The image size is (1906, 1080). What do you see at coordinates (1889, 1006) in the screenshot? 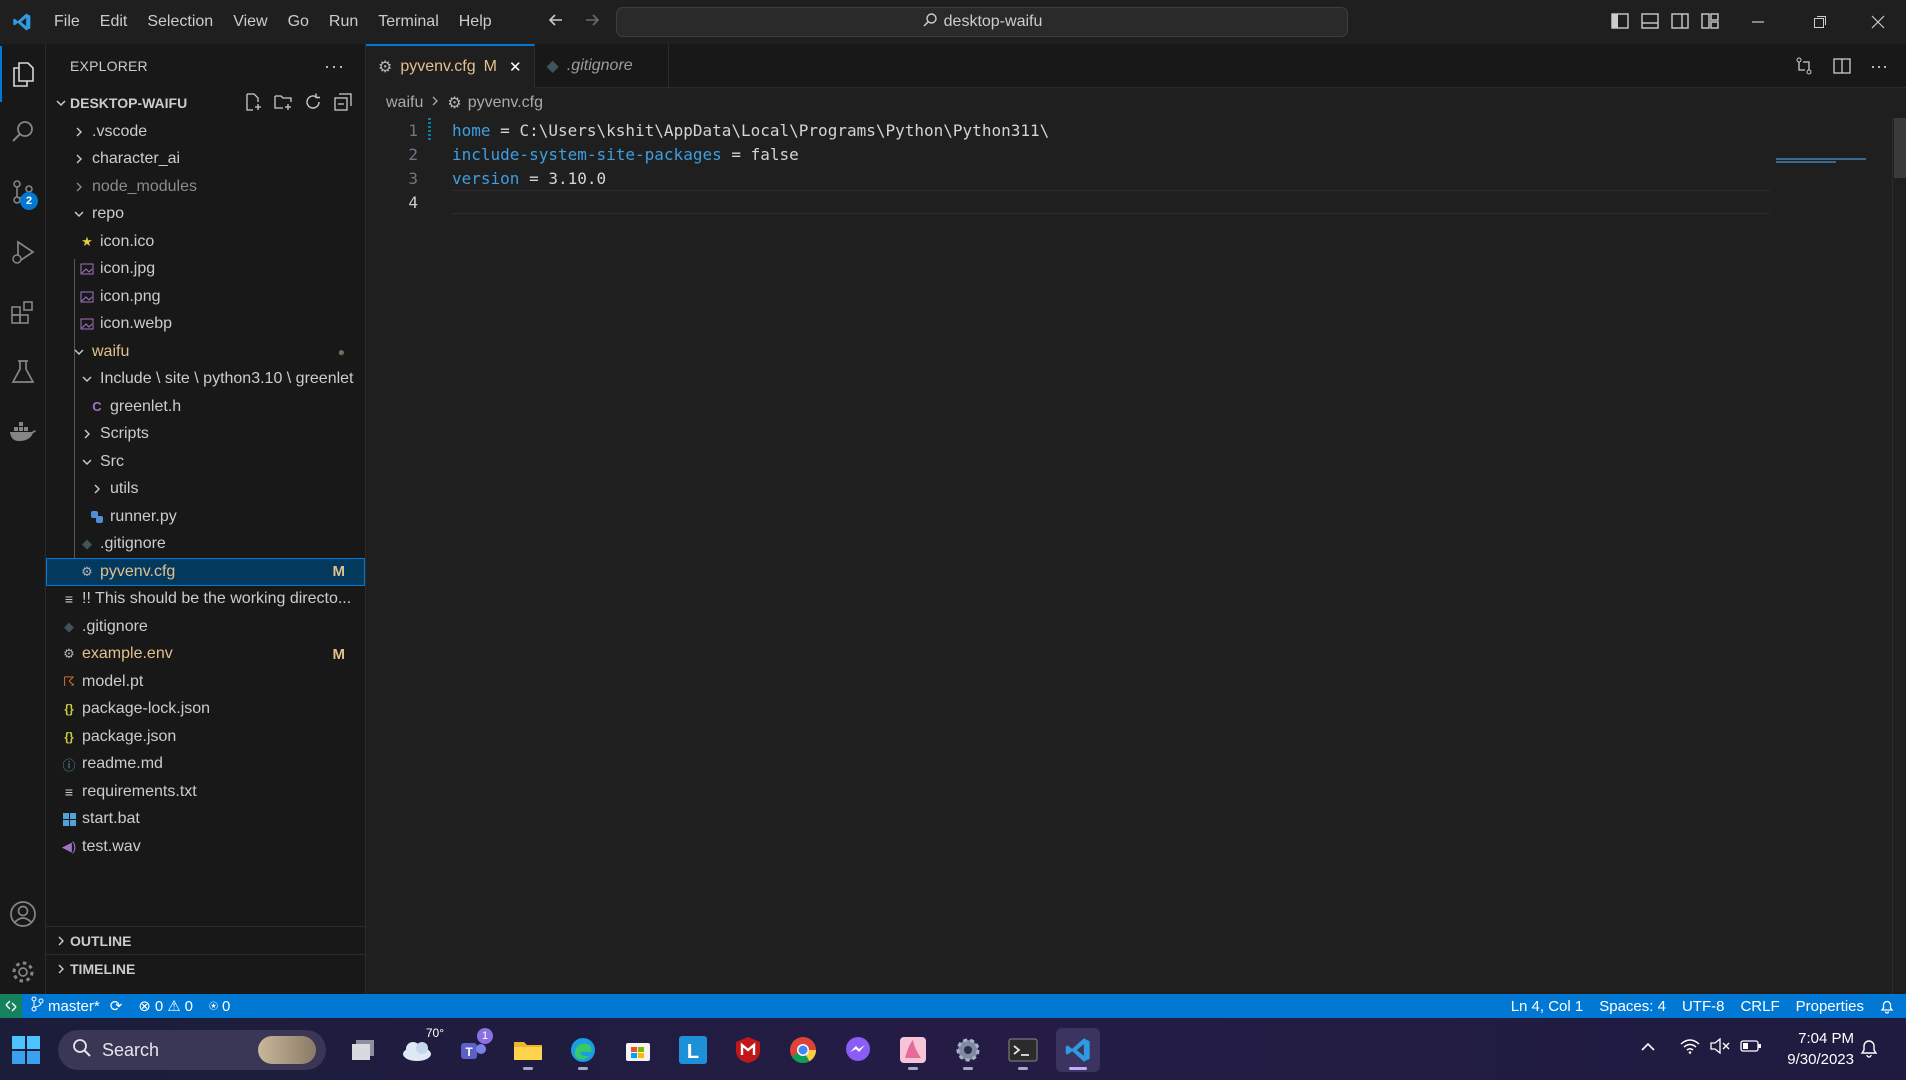
I see `notifications-bell-icon` at bounding box center [1889, 1006].